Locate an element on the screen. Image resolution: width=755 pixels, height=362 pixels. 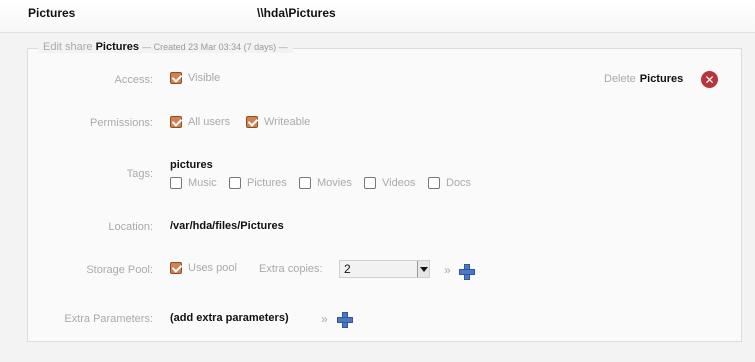
extra-parameters-value: (add extra parameters) is located at coordinates (229, 318).